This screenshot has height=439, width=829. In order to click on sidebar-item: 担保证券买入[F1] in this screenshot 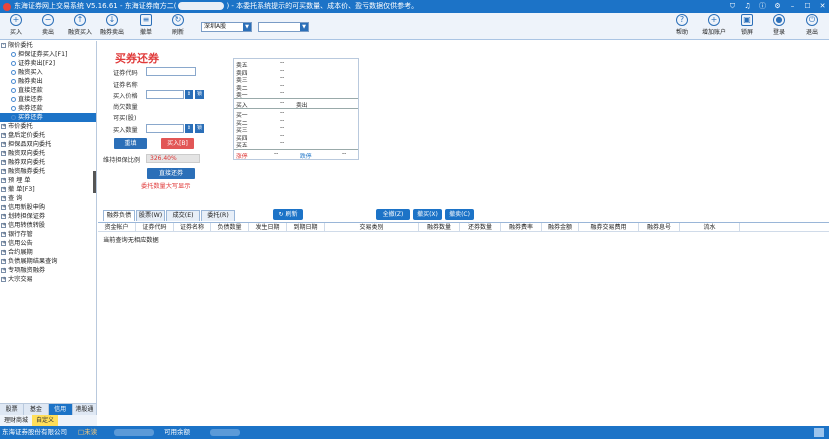, I will do `click(48, 54)`.